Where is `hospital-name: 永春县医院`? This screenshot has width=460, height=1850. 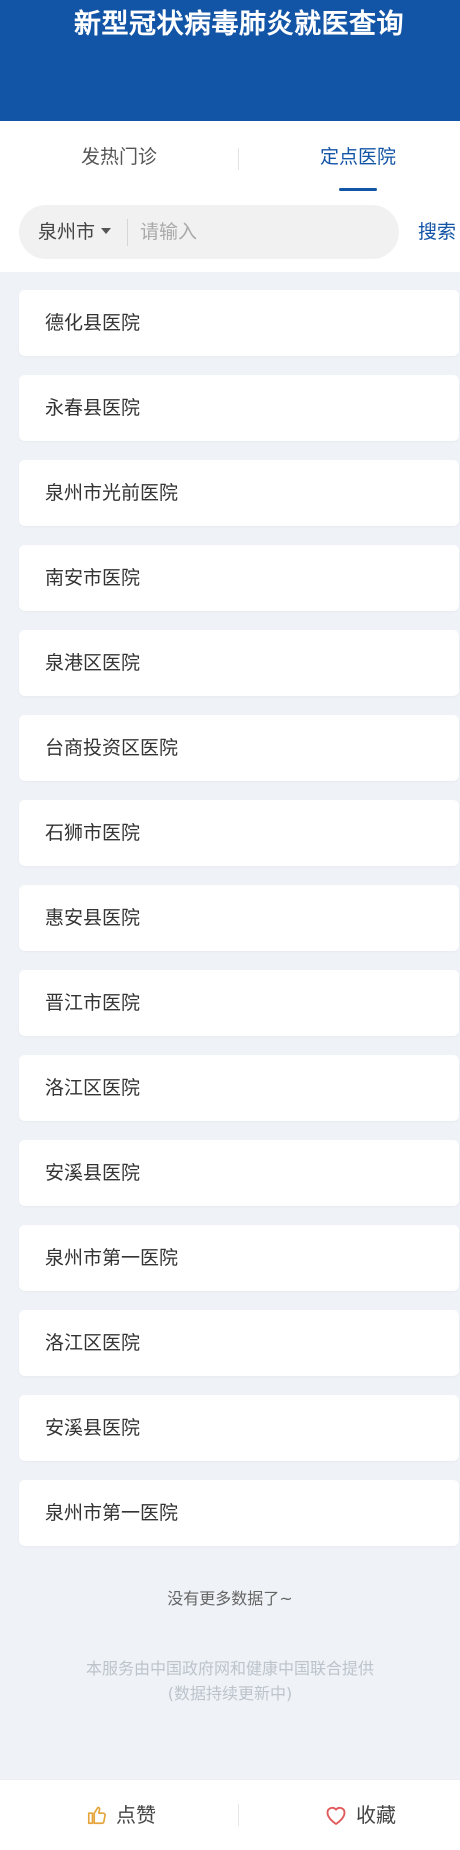
hospital-name: 永春县医院 is located at coordinates (93, 408).